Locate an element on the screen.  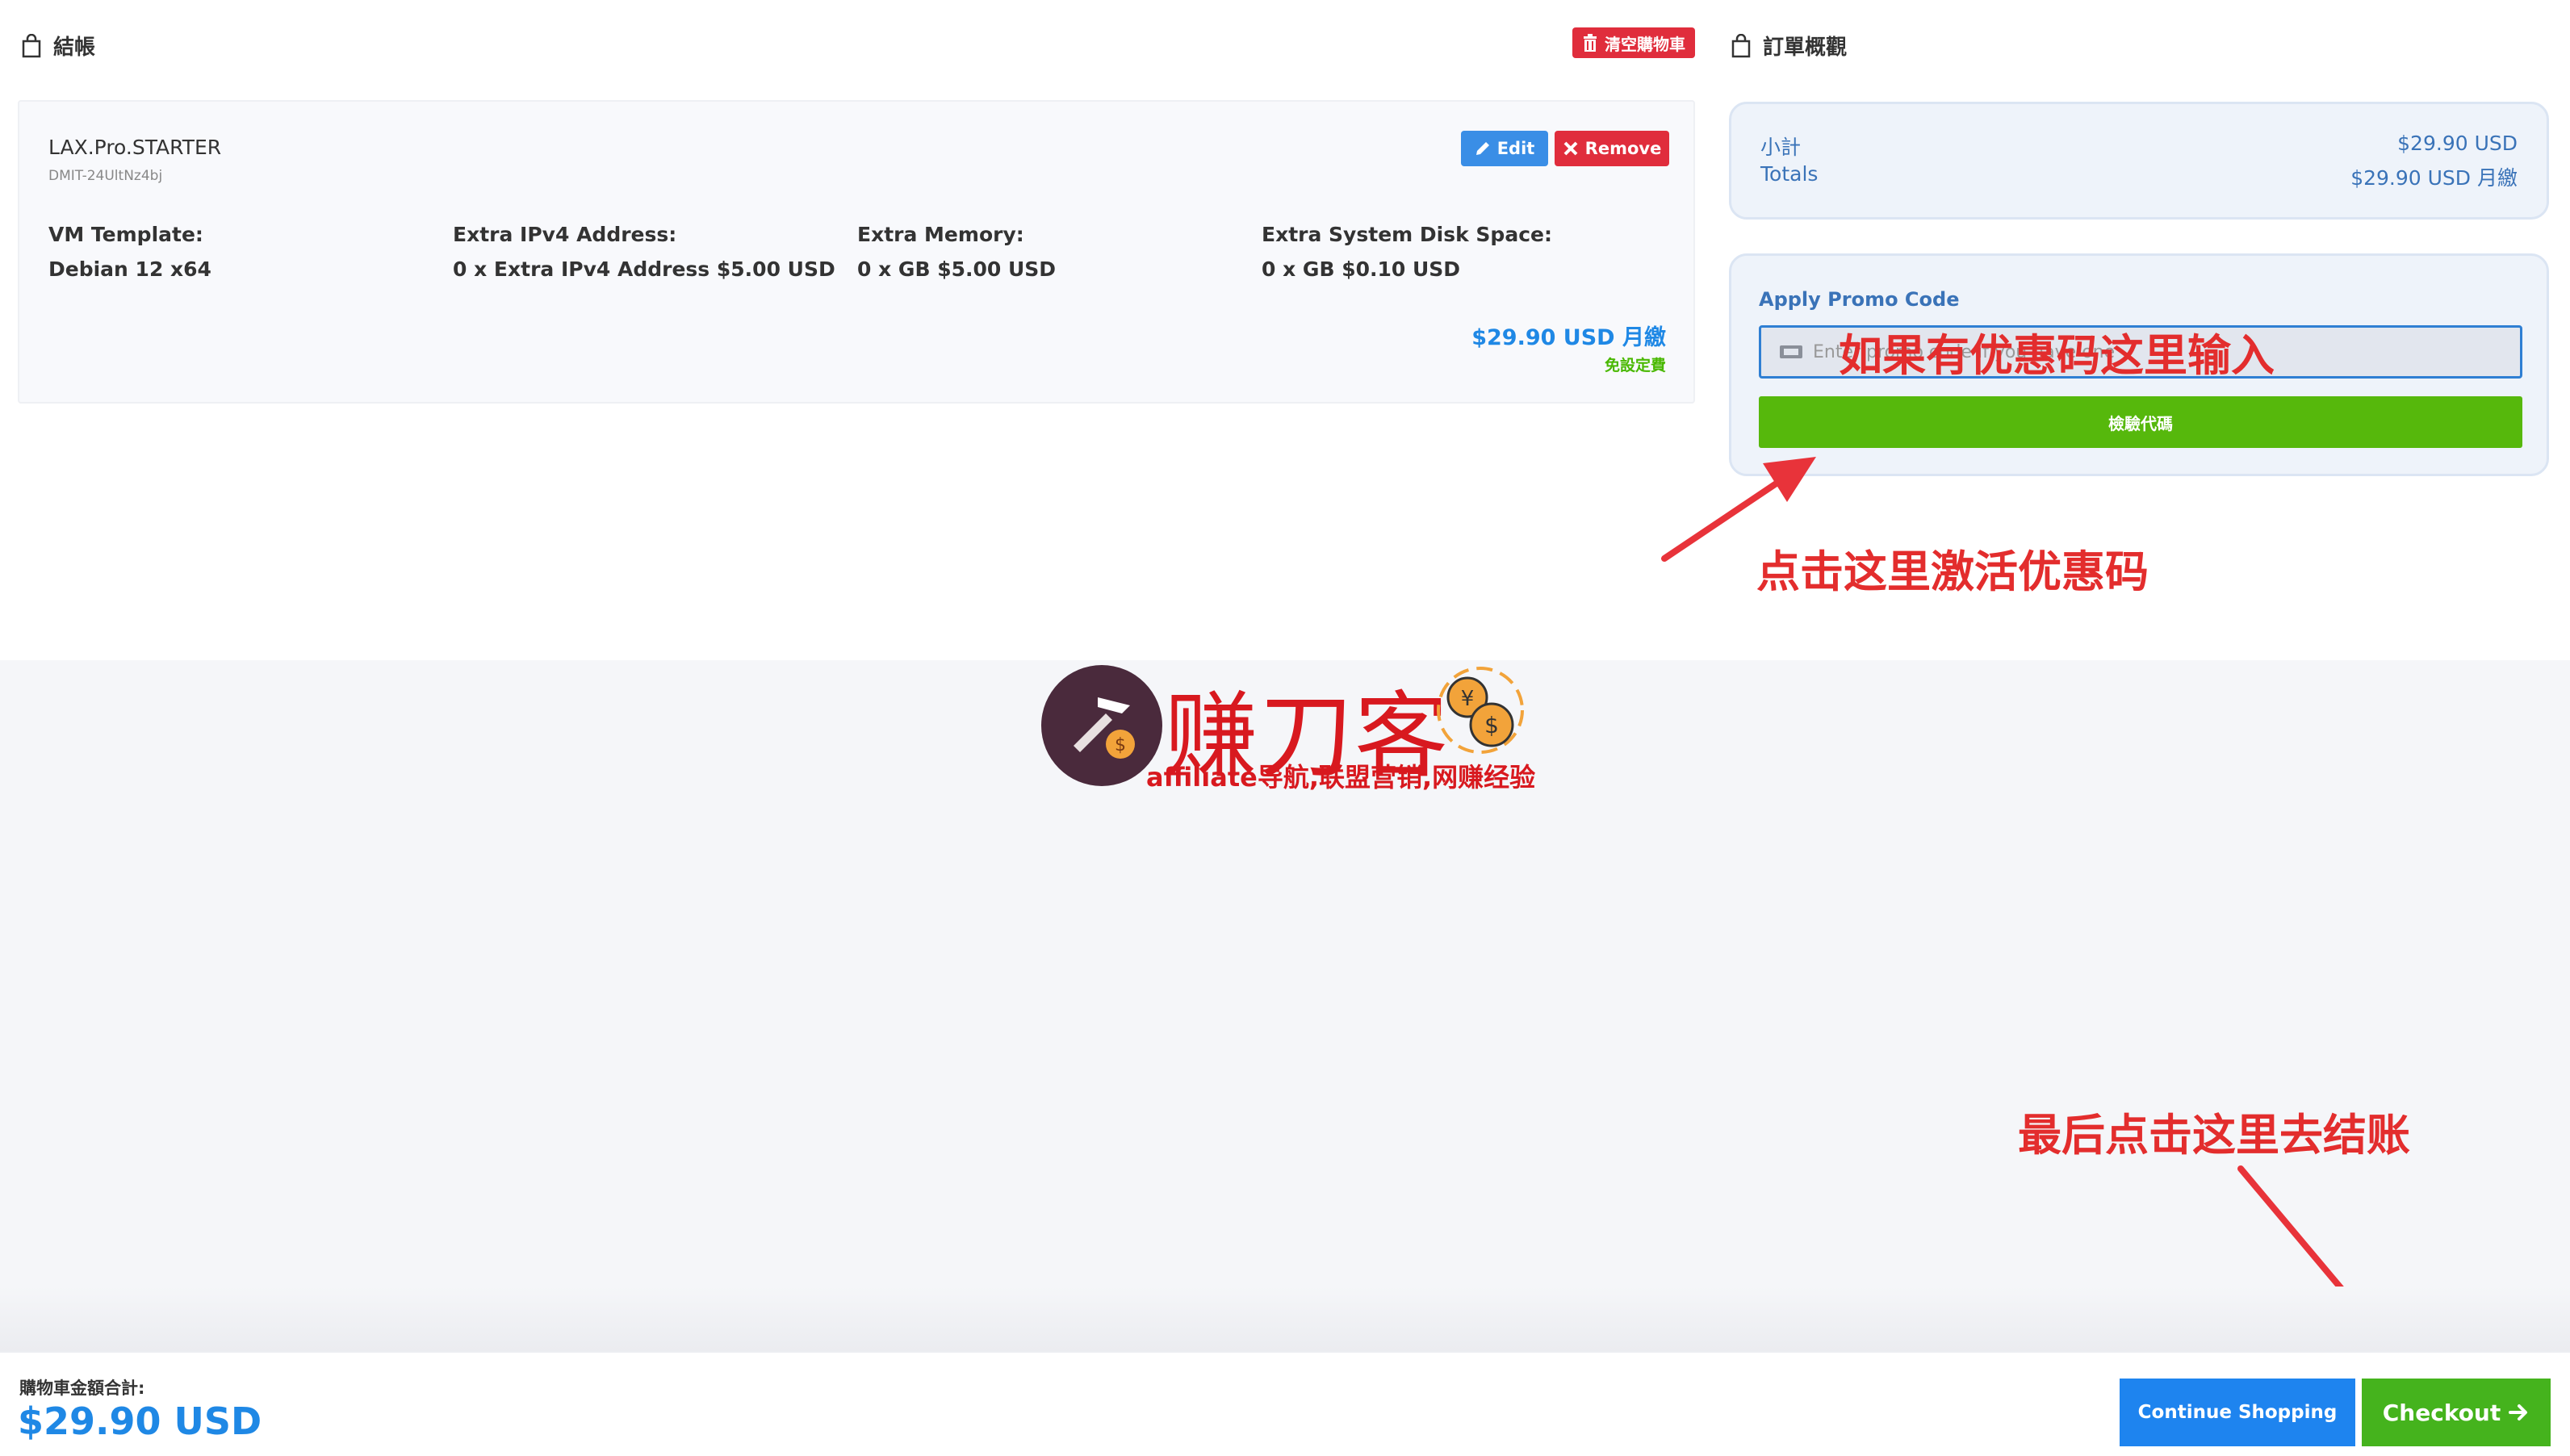
order-summary-header: 訂單概觀 is located at coordinates (1789, 46).